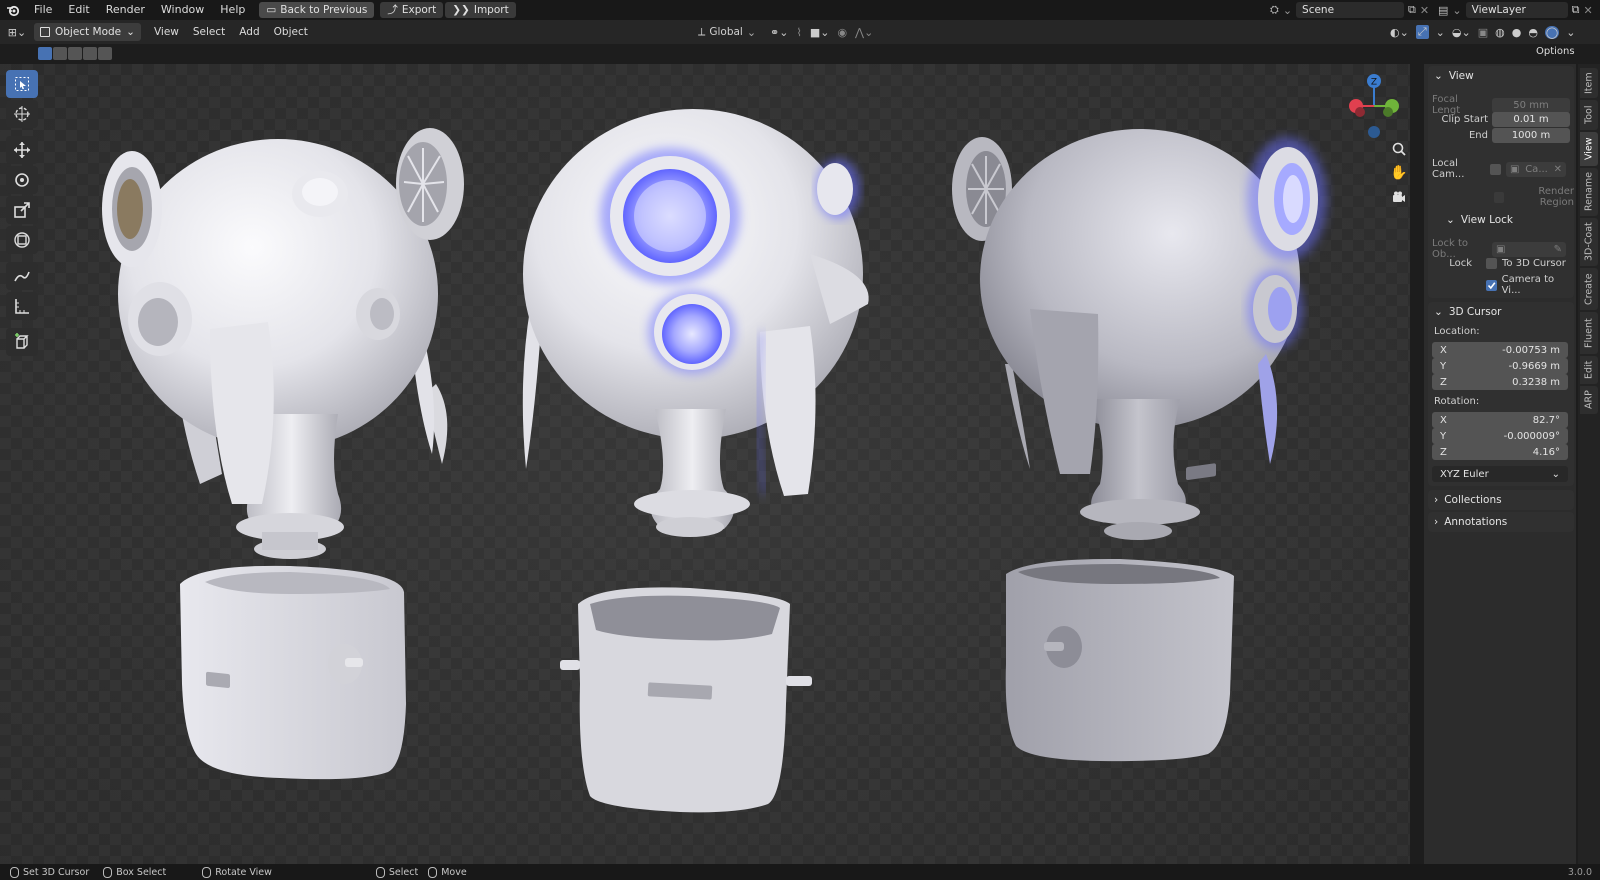 The width and height of the screenshot is (1600, 880). I want to click on overlays-icon: ◒⌄, so click(1461, 32).